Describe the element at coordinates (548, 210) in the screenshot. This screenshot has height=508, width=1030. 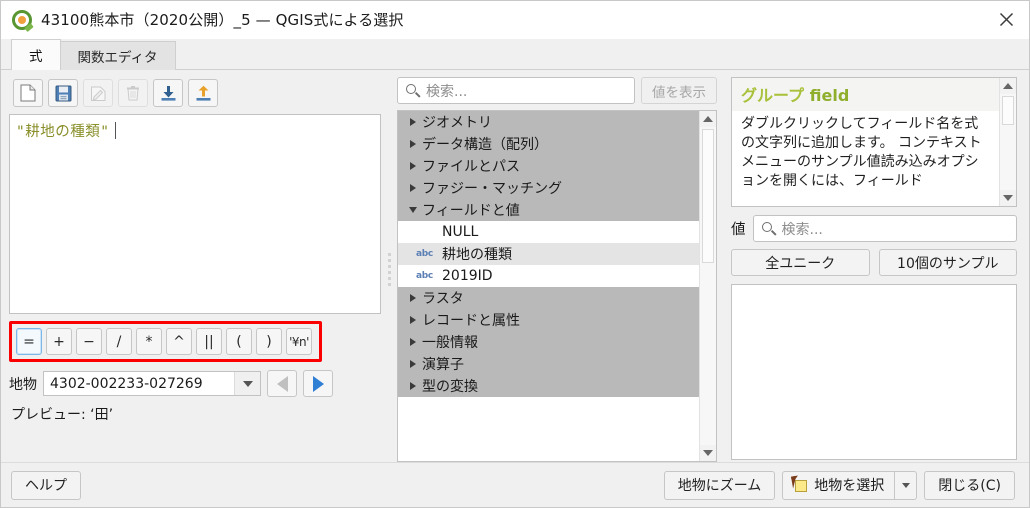
I see `tree-item-fields-values: フィールドと値` at that location.